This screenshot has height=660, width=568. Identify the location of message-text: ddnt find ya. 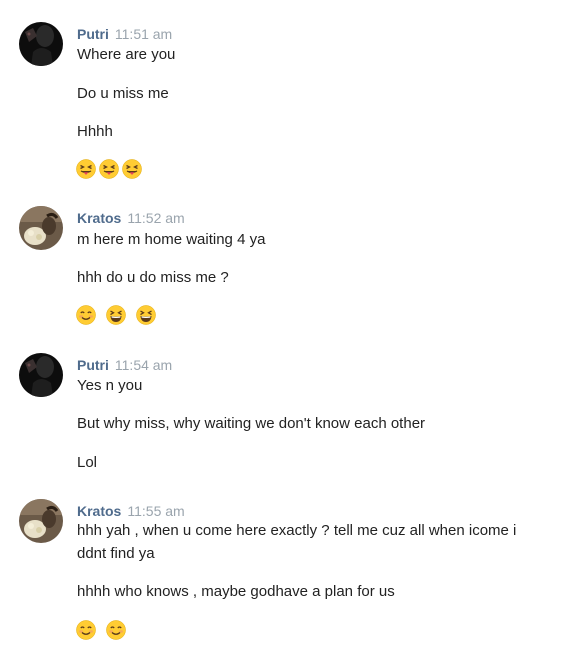
(116, 553).